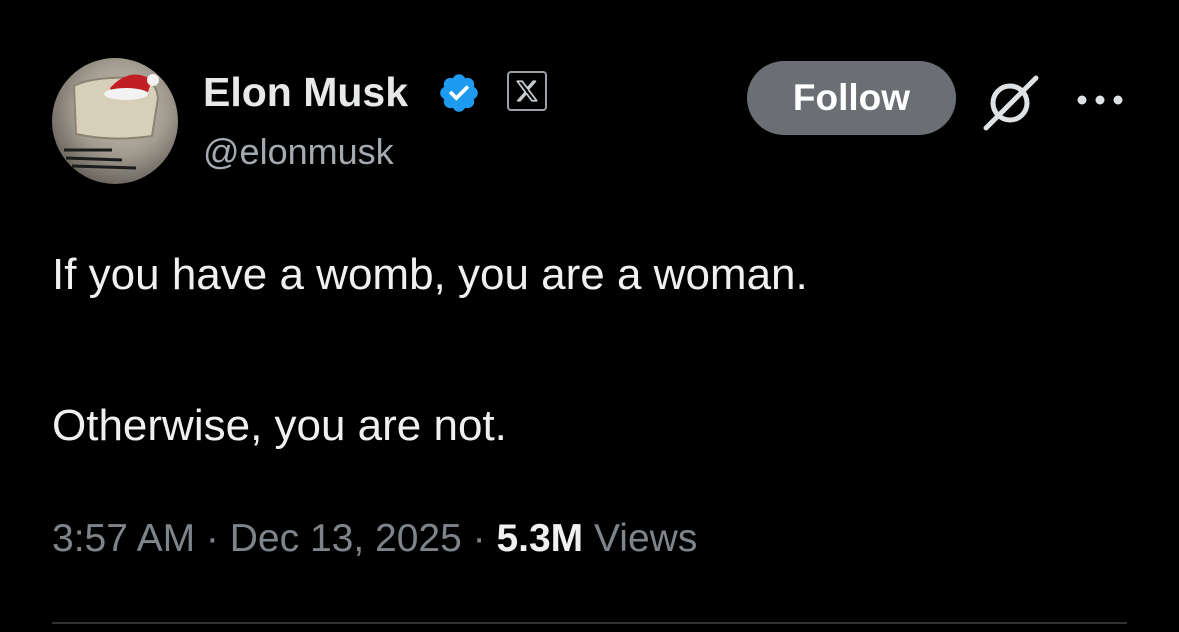  What do you see at coordinates (851, 98) in the screenshot?
I see `follow-button: Follow` at bounding box center [851, 98].